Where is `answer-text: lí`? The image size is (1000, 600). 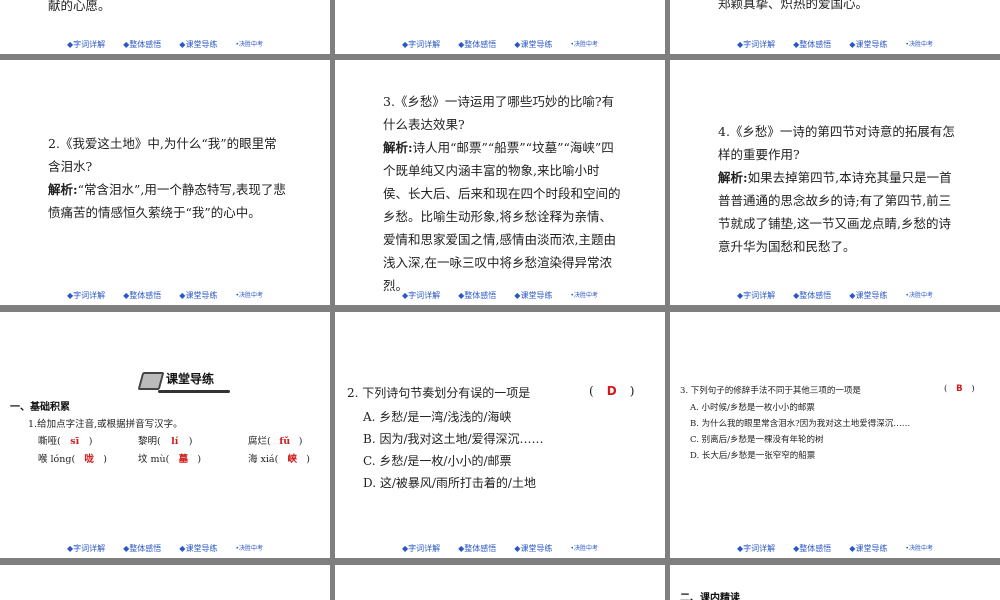
answer-text: lí is located at coordinates (175, 441).